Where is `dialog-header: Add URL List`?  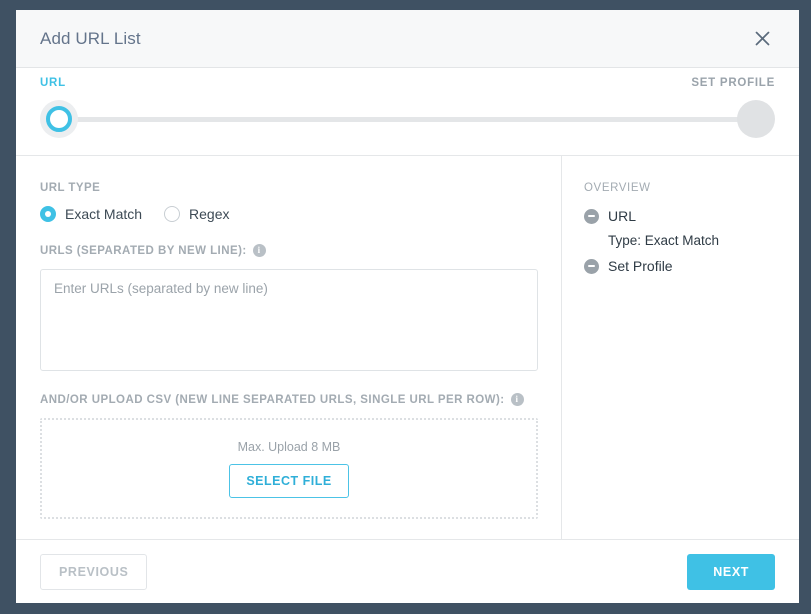
dialog-header: Add URL List is located at coordinates (407, 39).